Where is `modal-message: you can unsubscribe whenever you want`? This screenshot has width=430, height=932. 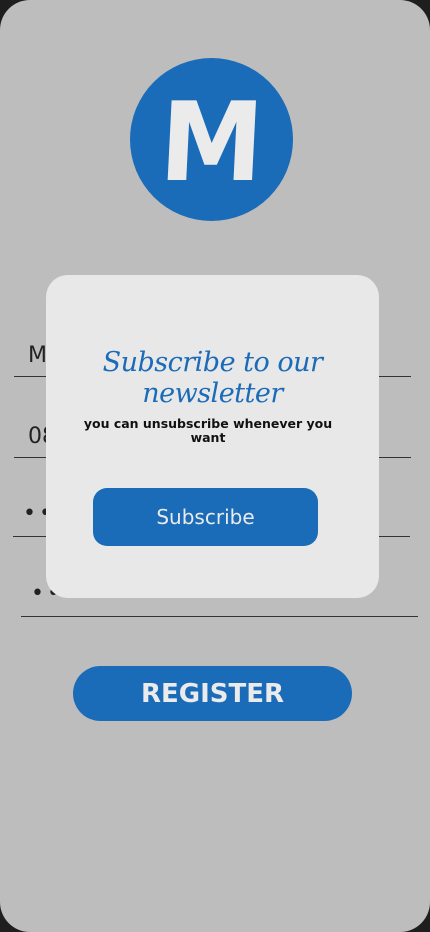
modal-message: you can unsubscribe whenever you want is located at coordinates (208, 430).